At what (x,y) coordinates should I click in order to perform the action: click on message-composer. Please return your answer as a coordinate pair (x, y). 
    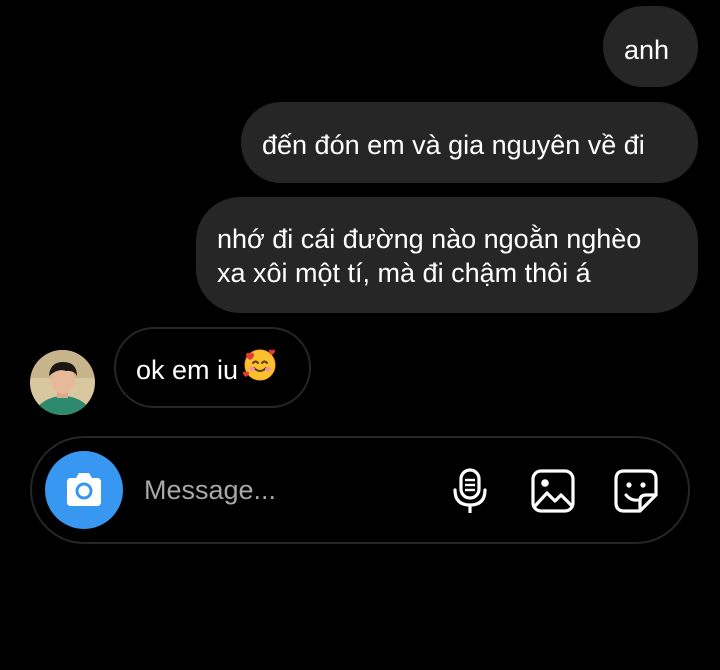
    Looking at the image, I should click on (360, 490).